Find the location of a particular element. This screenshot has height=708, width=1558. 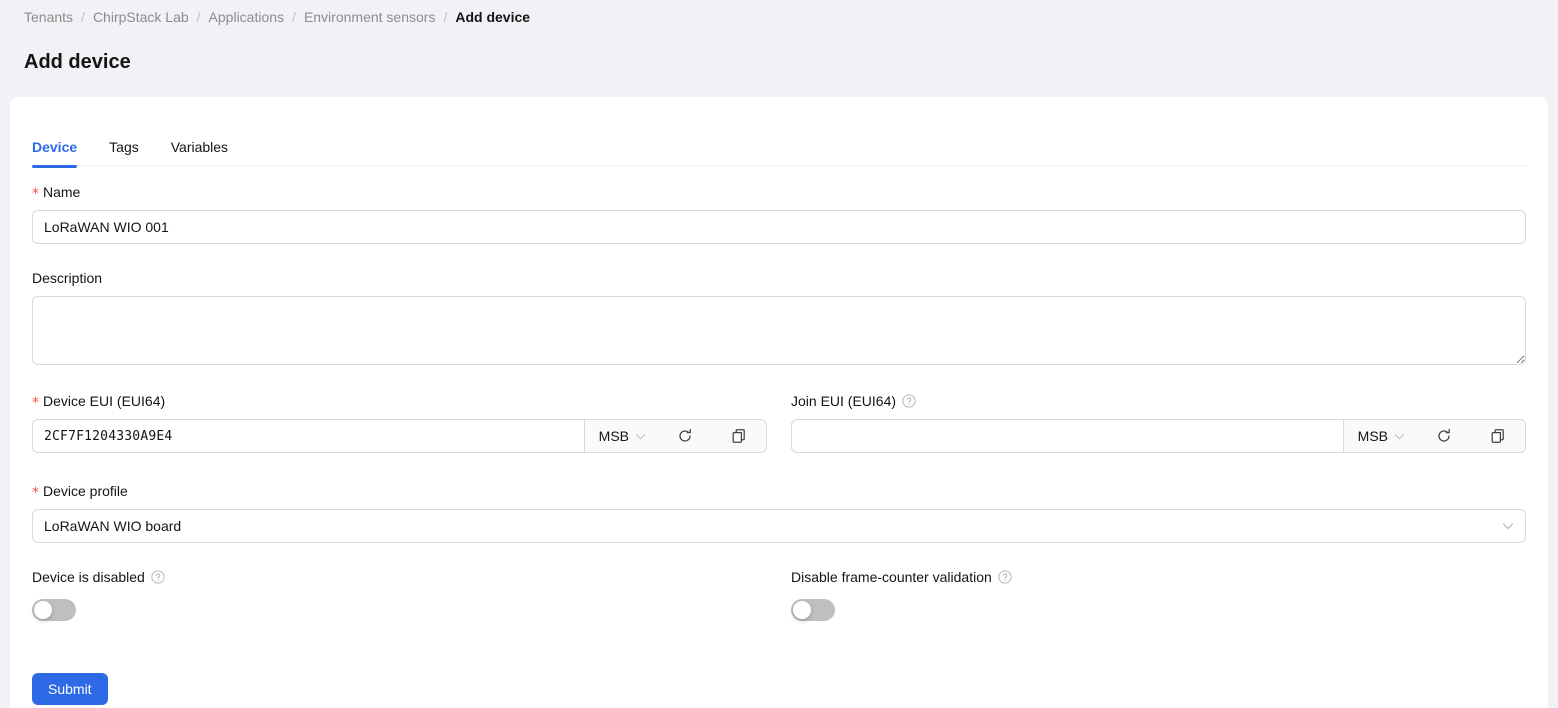

join-eui-label: Join EUI (EUI64) is located at coordinates (844, 401).